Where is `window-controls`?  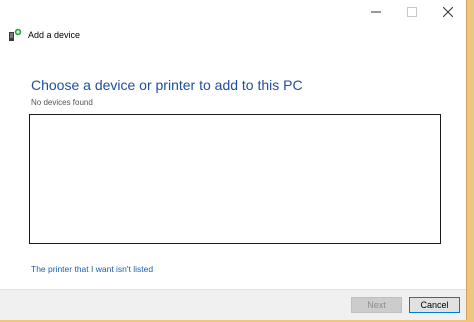 window-controls is located at coordinates (412, 12).